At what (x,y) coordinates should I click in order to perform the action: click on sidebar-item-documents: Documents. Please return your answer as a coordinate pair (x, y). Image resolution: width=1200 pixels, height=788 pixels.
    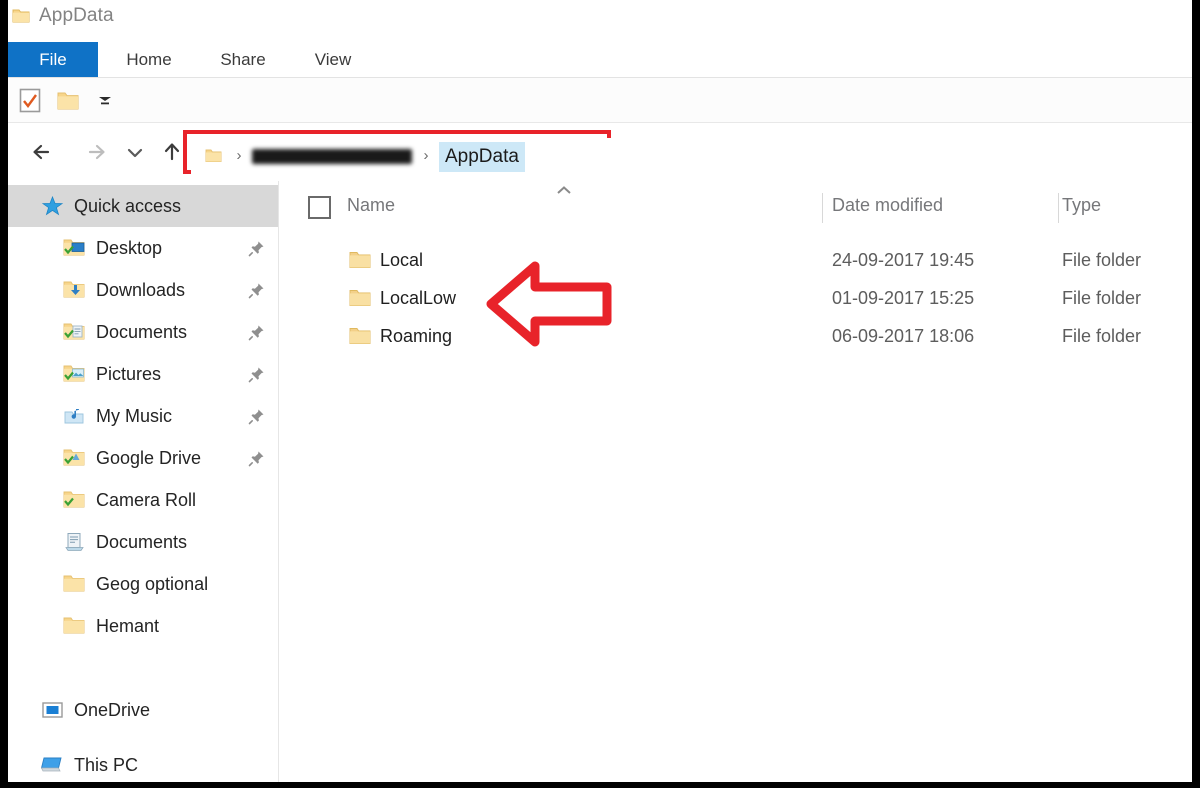
    Looking at the image, I should click on (143, 332).